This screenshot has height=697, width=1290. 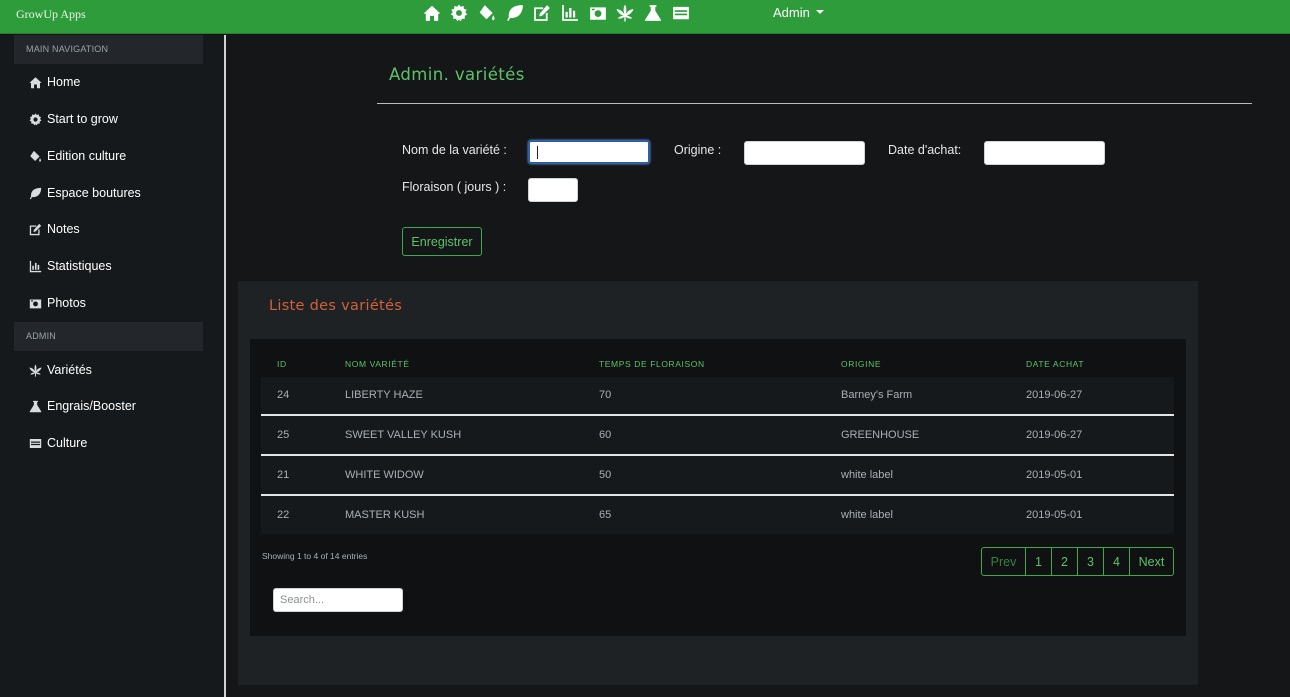 I want to click on variety-name-label: Nom de la variété :, so click(x=454, y=150).